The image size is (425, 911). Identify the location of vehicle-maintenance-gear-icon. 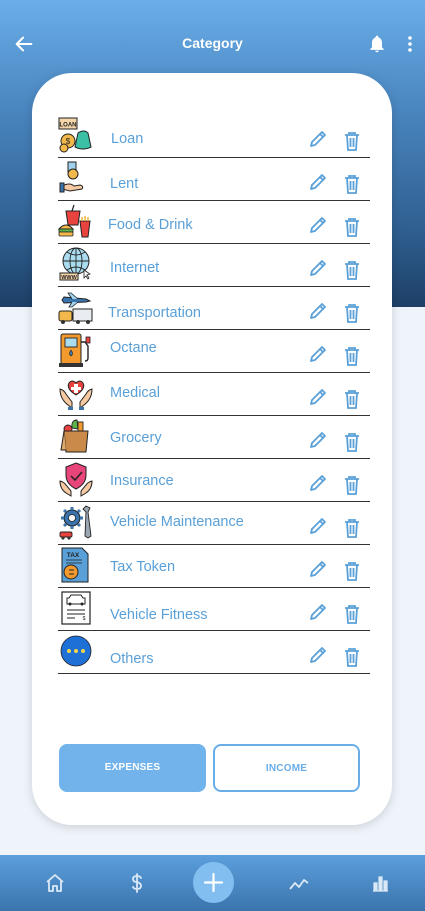
(75, 522).